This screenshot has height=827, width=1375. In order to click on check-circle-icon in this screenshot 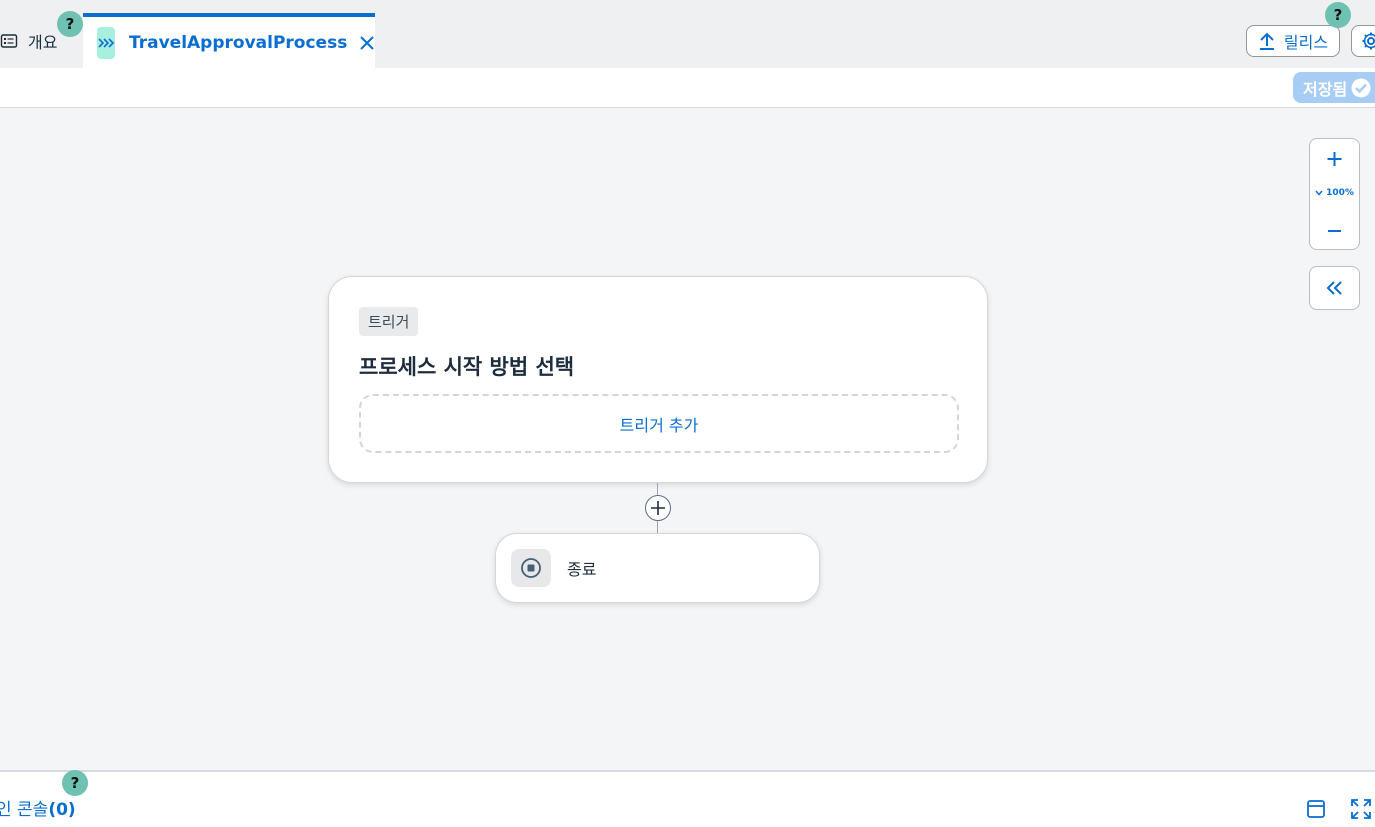, I will do `click(1361, 87)`.